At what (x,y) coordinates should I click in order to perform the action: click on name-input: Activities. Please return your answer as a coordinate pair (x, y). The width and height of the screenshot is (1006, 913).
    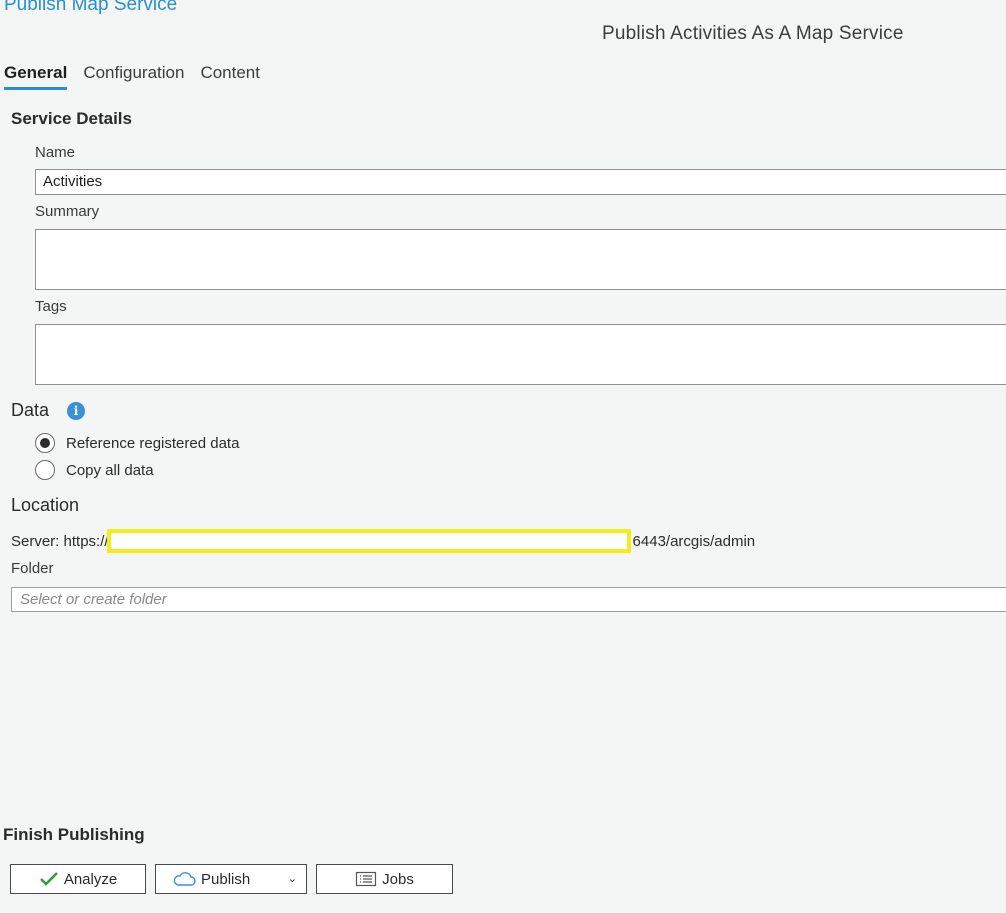
    Looking at the image, I should click on (520, 182).